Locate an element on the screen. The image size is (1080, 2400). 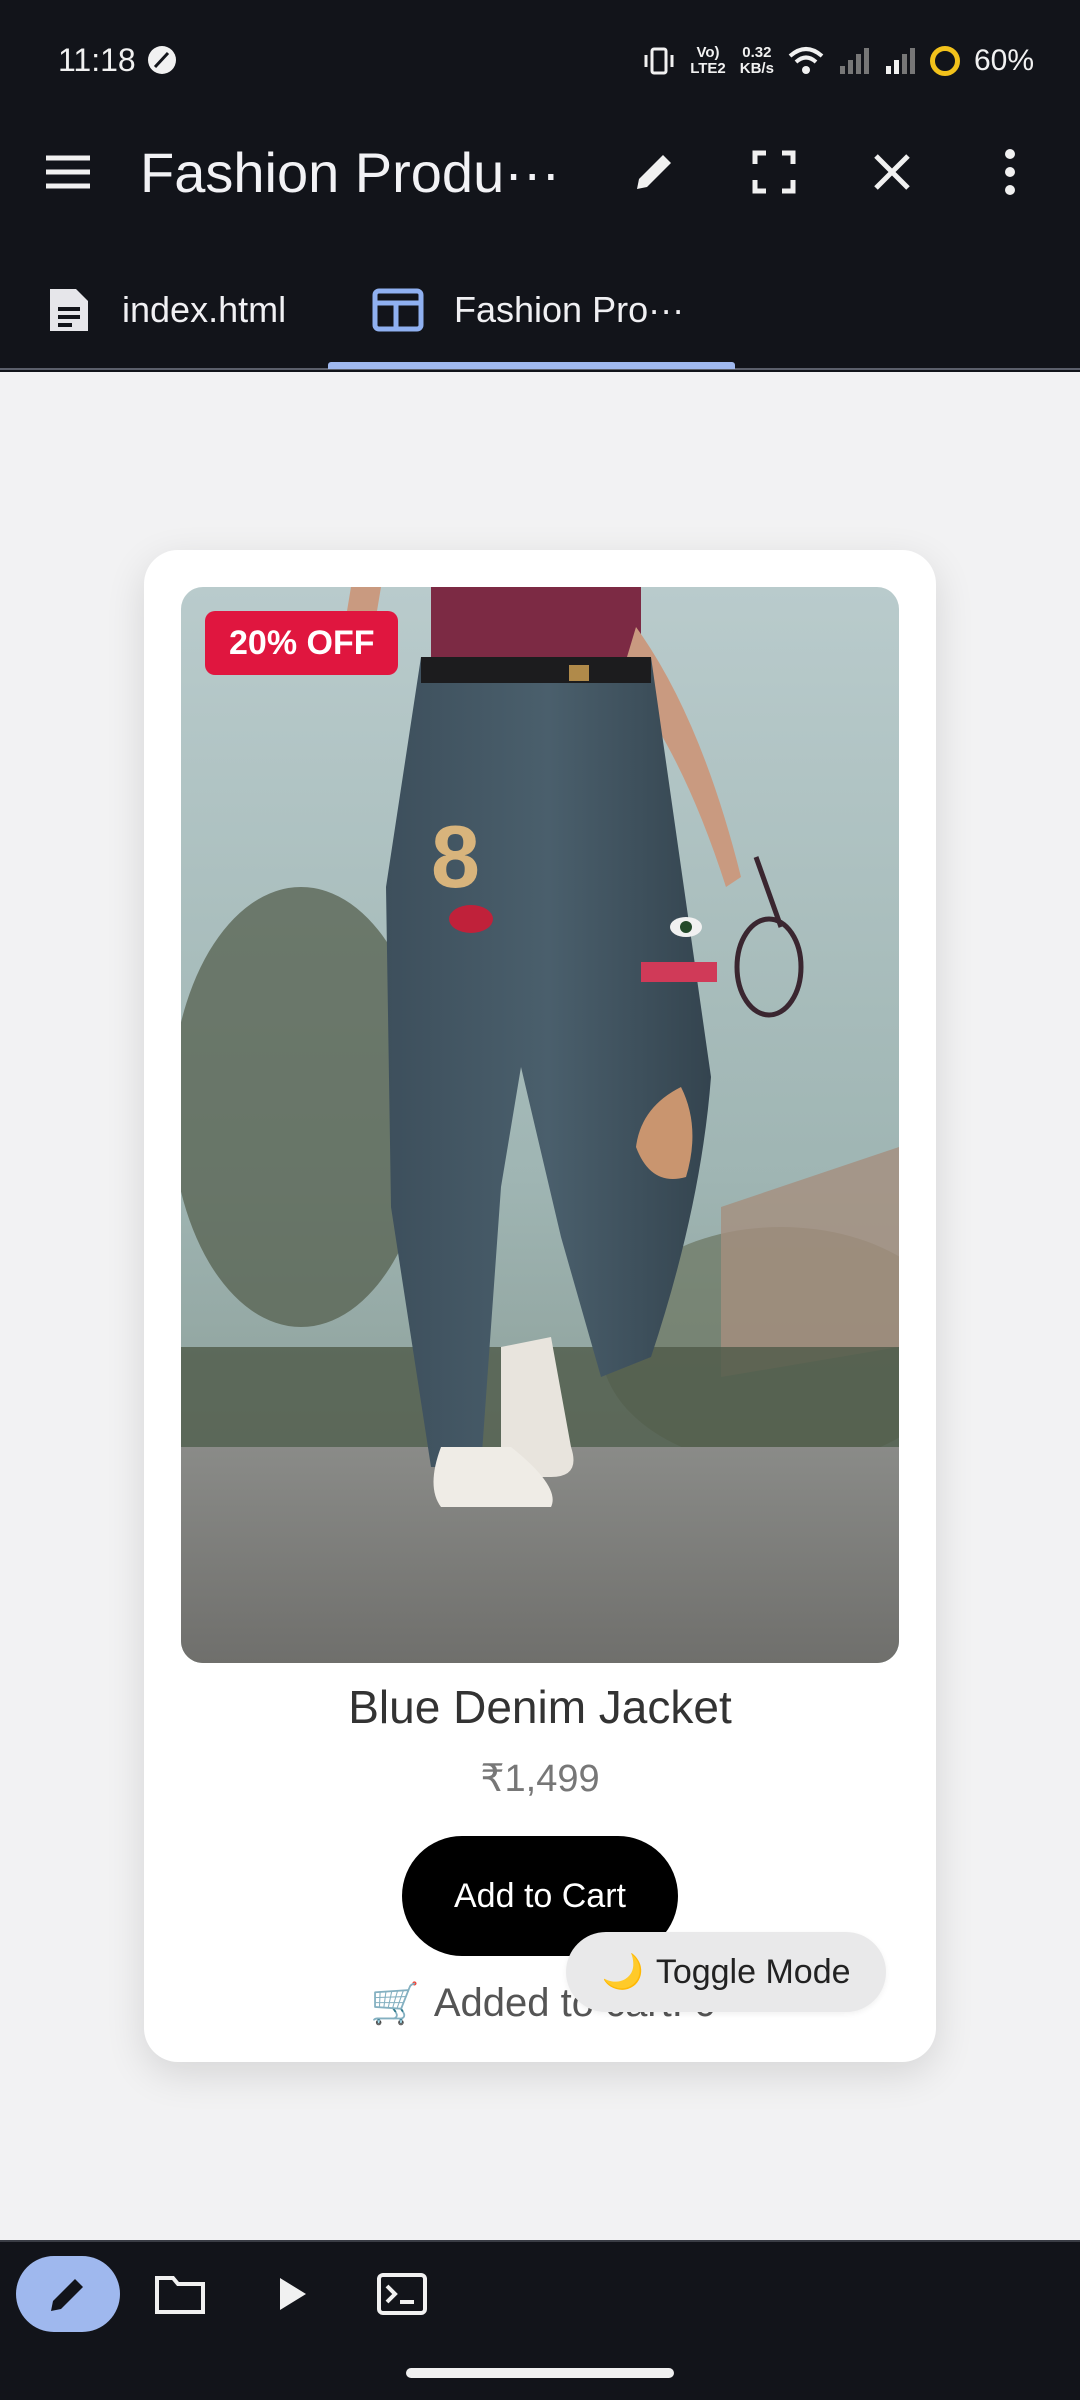
signal-icon-sim1 is located at coordinates (854, 61).